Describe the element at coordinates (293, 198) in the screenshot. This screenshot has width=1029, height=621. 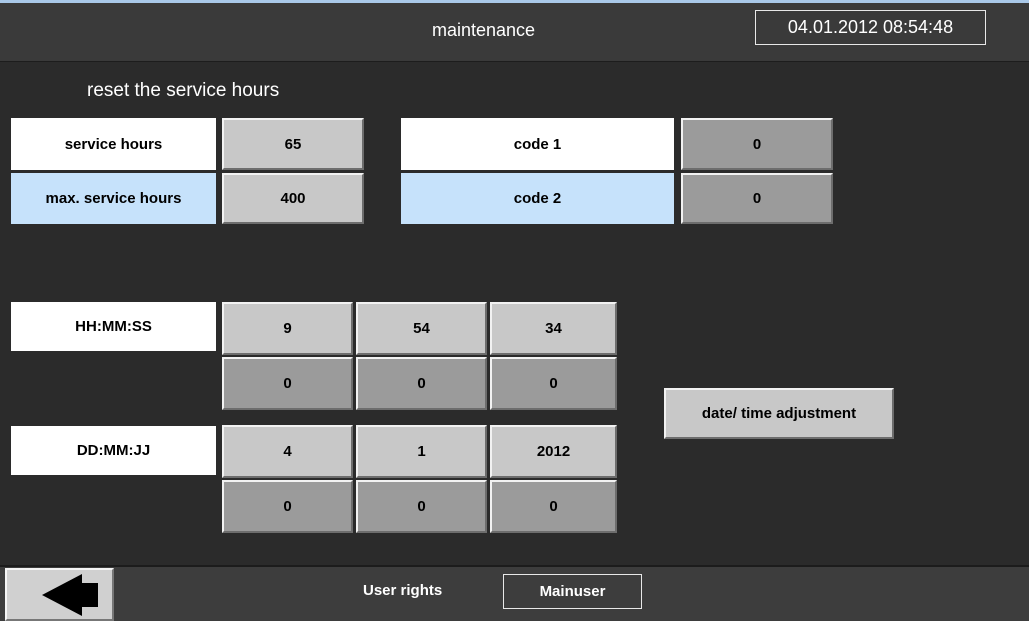
I see `max-service-hours-field: 400` at that location.